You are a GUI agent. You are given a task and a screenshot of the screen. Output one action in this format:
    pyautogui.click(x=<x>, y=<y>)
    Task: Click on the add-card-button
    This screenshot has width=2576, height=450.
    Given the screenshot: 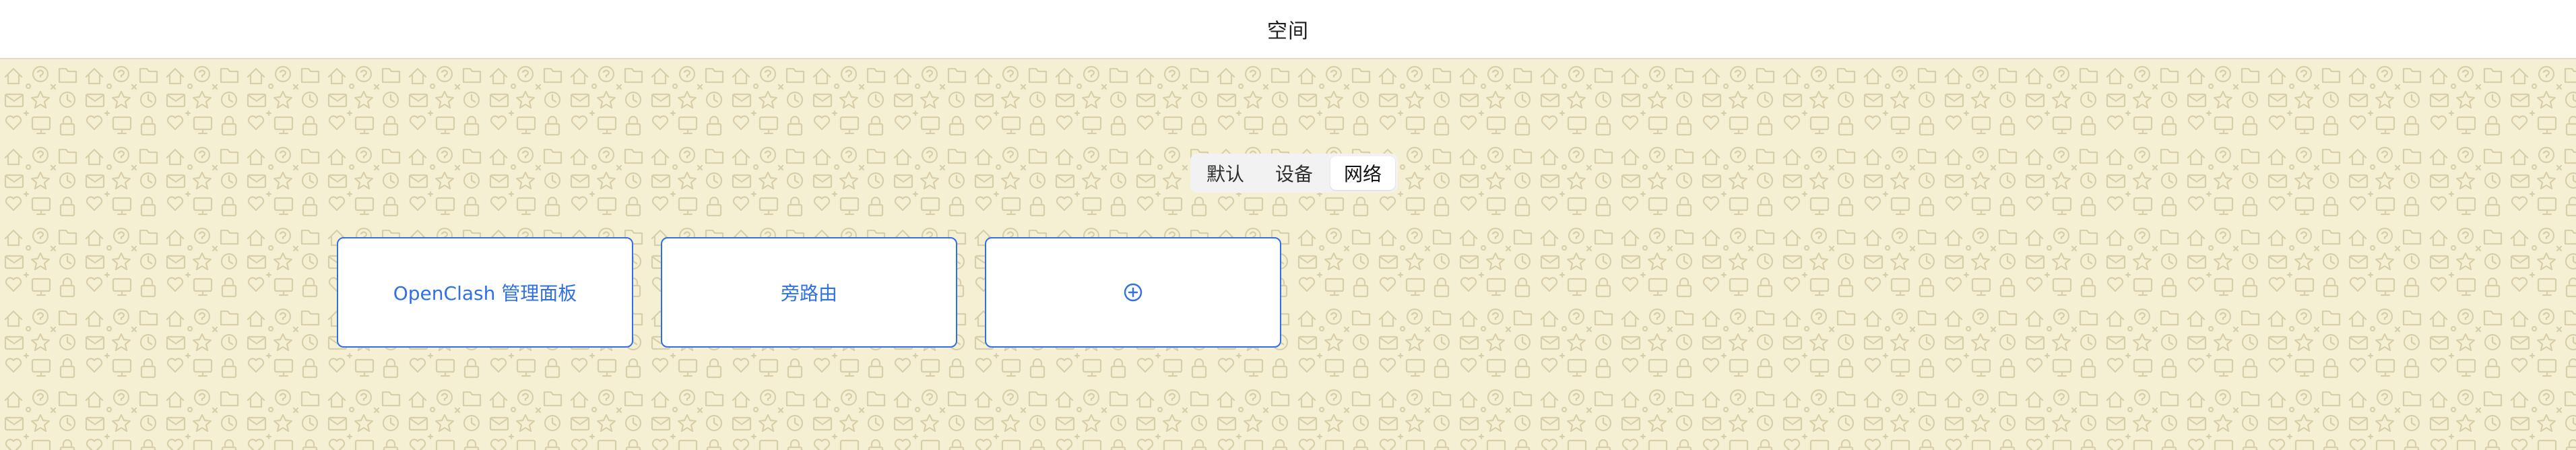 What is the action you would take?
    pyautogui.click(x=1133, y=292)
    